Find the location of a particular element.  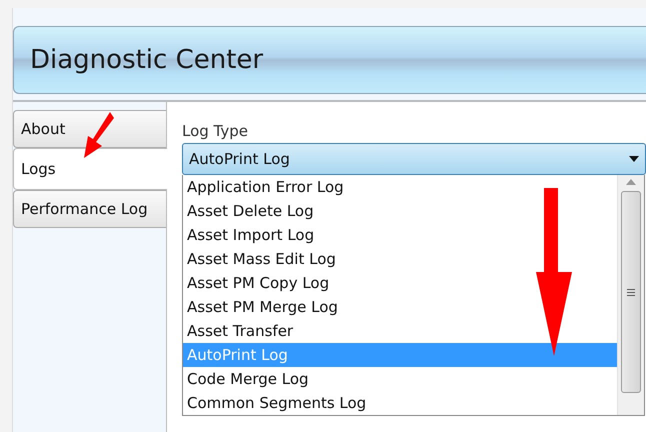

caret-icon is located at coordinates (634, 159).